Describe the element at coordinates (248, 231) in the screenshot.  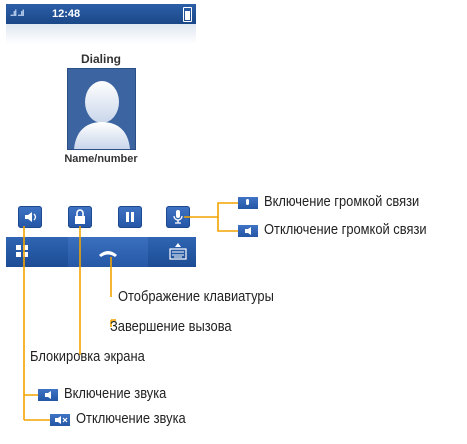
I see `speaker-off-icon` at that location.